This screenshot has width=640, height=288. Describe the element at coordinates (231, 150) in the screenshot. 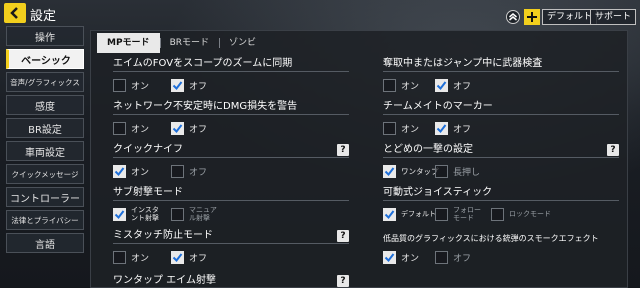

I see `setting-title: クイックナイフ ?` at that location.